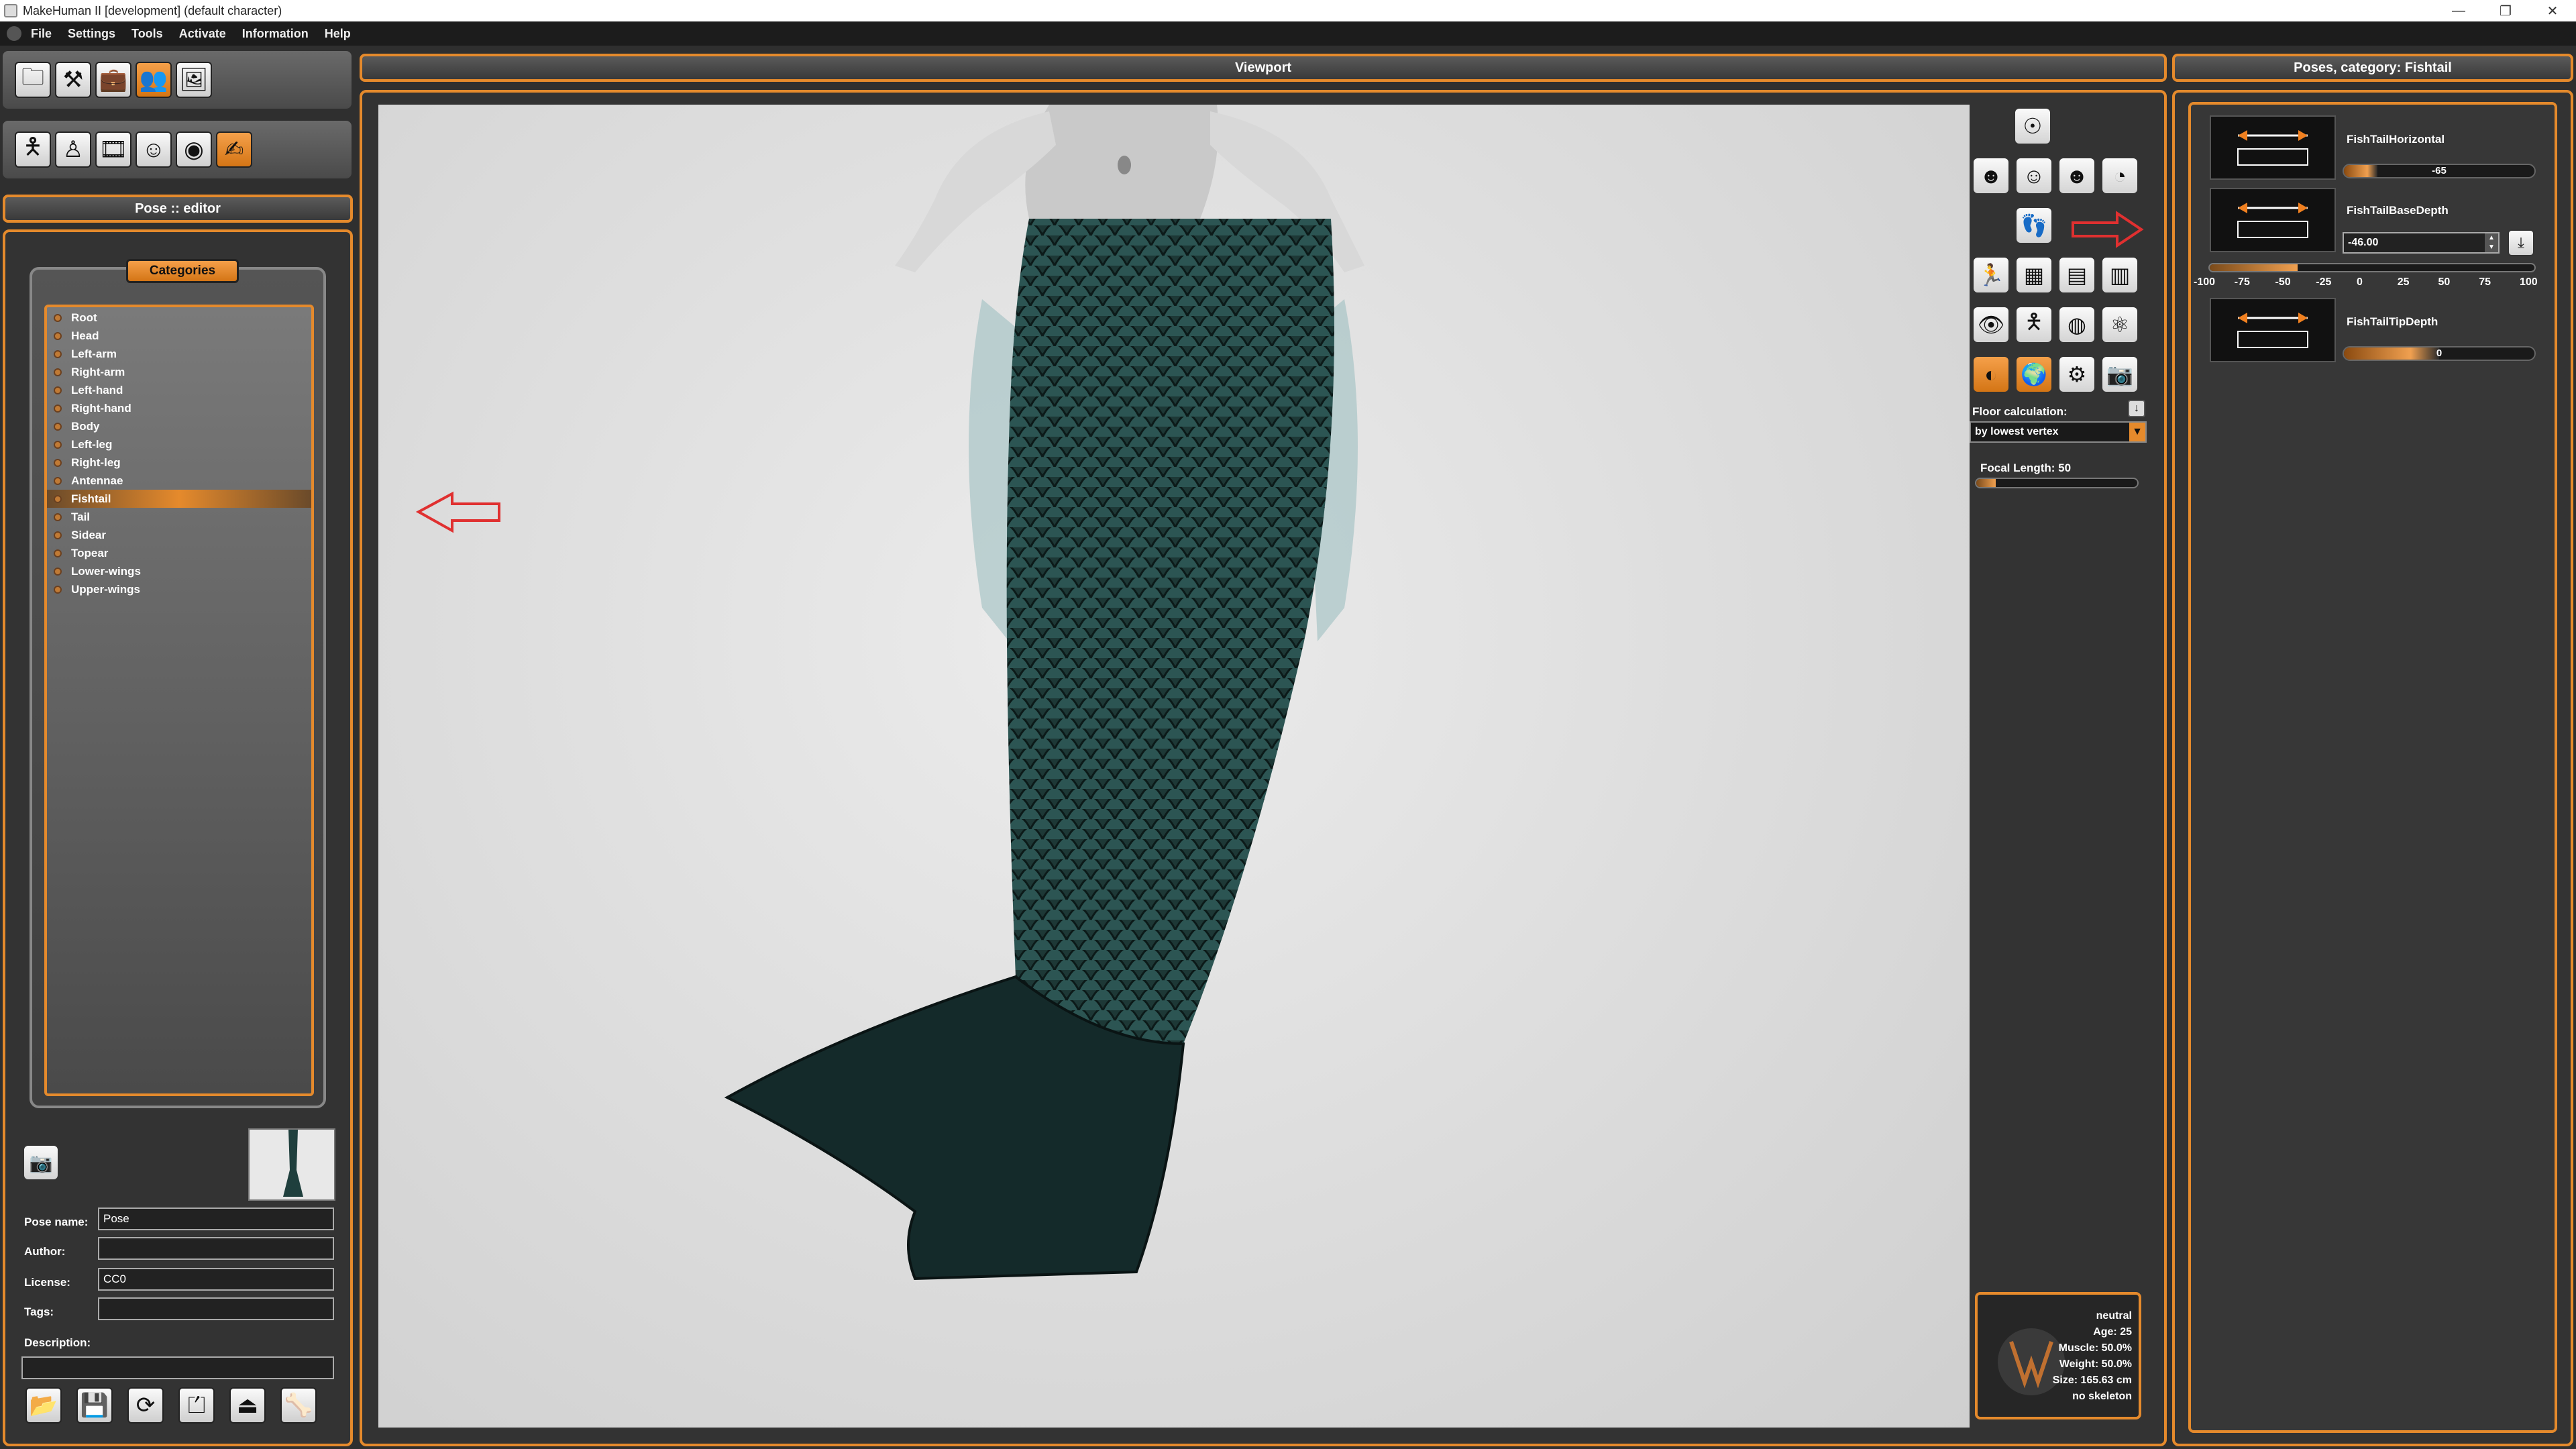 The image size is (2576, 1449). Describe the element at coordinates (2421, 243) in the screenshot. I see `slider-2-number-input: -46.00 ▲ ▼` at that location.